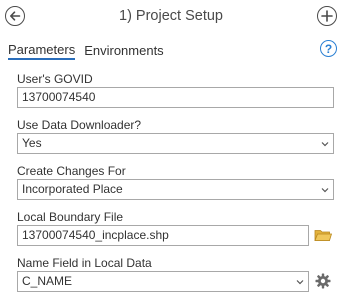 Image resolution: width=342 pixels, height=301 pixels. Describe the element at coordinates (323, 281) in the screenshot. I see `gear-icon` at that location.